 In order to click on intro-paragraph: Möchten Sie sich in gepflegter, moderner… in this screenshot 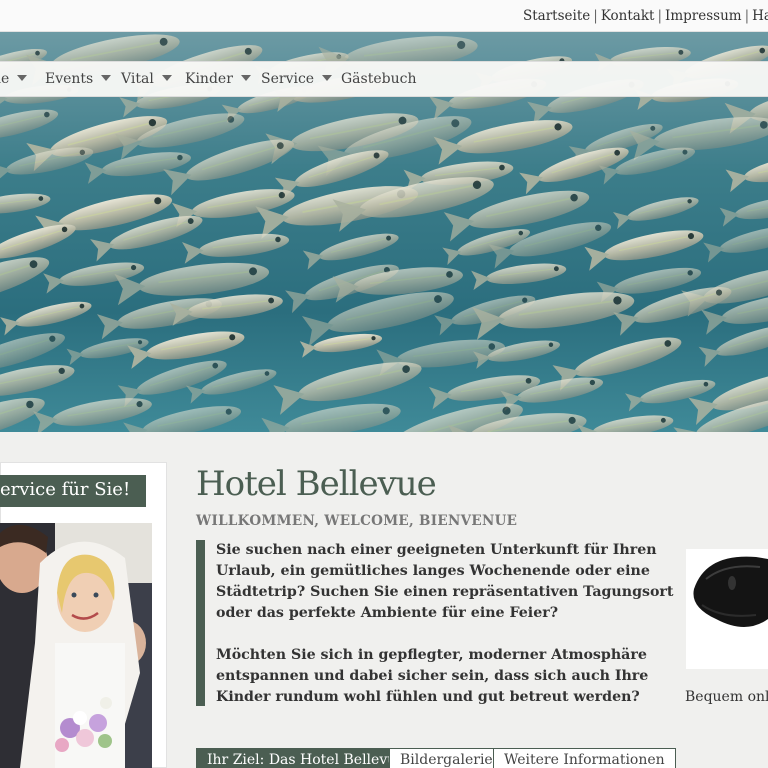, I will do `click(432, 676)`.